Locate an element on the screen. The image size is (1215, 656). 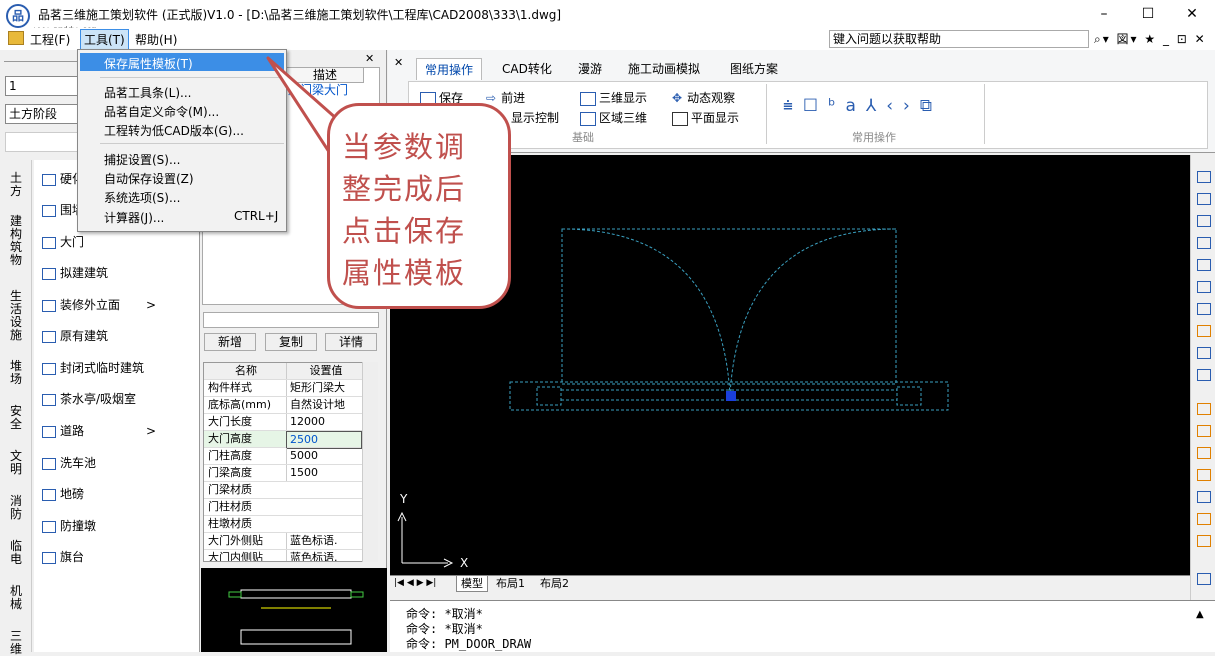
menu-item-save-template: 保存属性模板(T) is located at coordinates (148, 63).